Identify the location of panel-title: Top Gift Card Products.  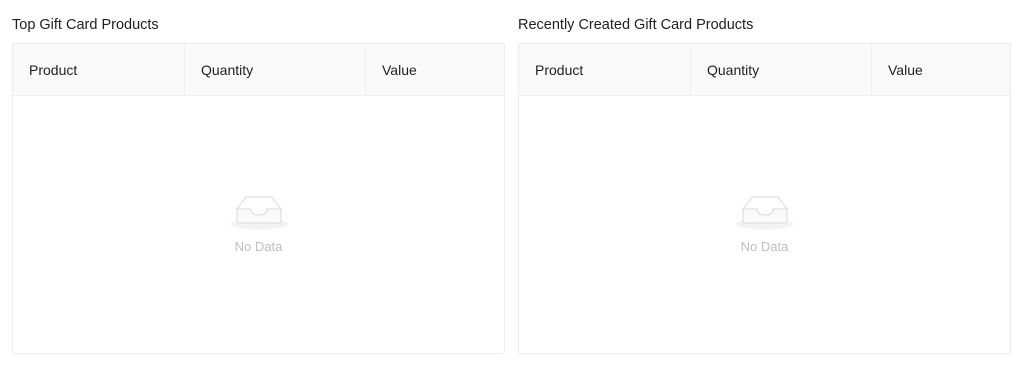
(85, 25).